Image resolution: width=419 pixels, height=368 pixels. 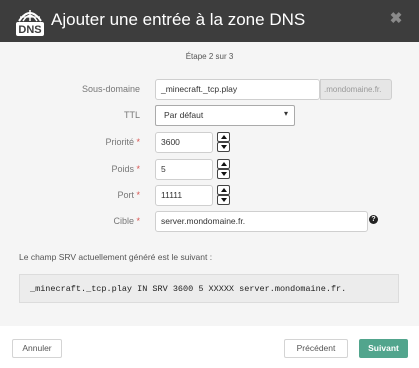 I want to click on dialog-header: DNS Ajouter une entrée à la zone DNS ✖, so click(x=209, y=21).